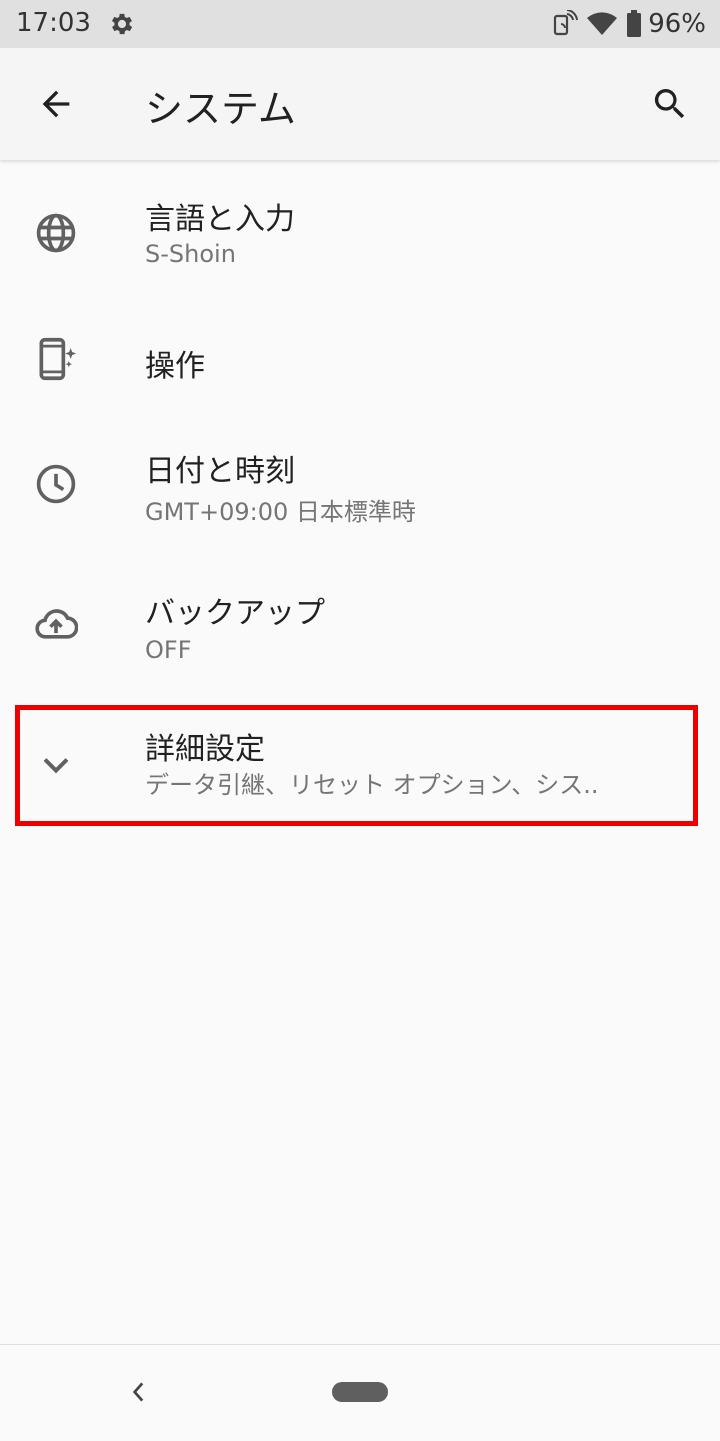  Describe the element at coordinates (139, 1392) in the screenshot. I see `nav-back-icon` at that location.